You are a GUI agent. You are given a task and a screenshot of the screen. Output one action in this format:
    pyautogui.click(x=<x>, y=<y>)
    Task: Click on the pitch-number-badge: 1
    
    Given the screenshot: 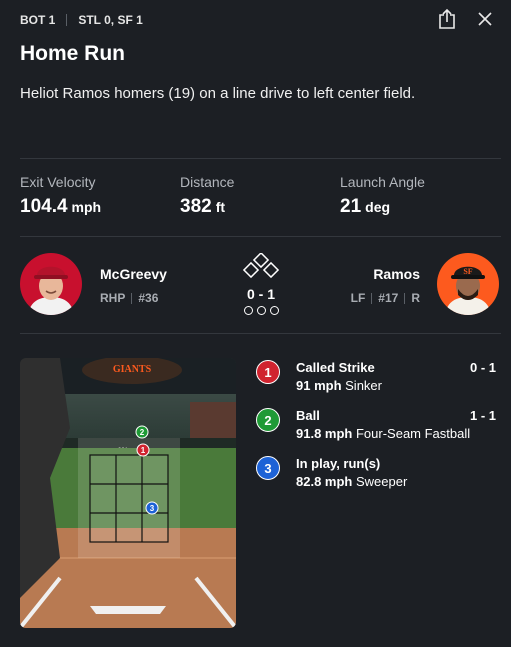 What is the action you would take?
    pyautogui.click(x=268, y=372)
    